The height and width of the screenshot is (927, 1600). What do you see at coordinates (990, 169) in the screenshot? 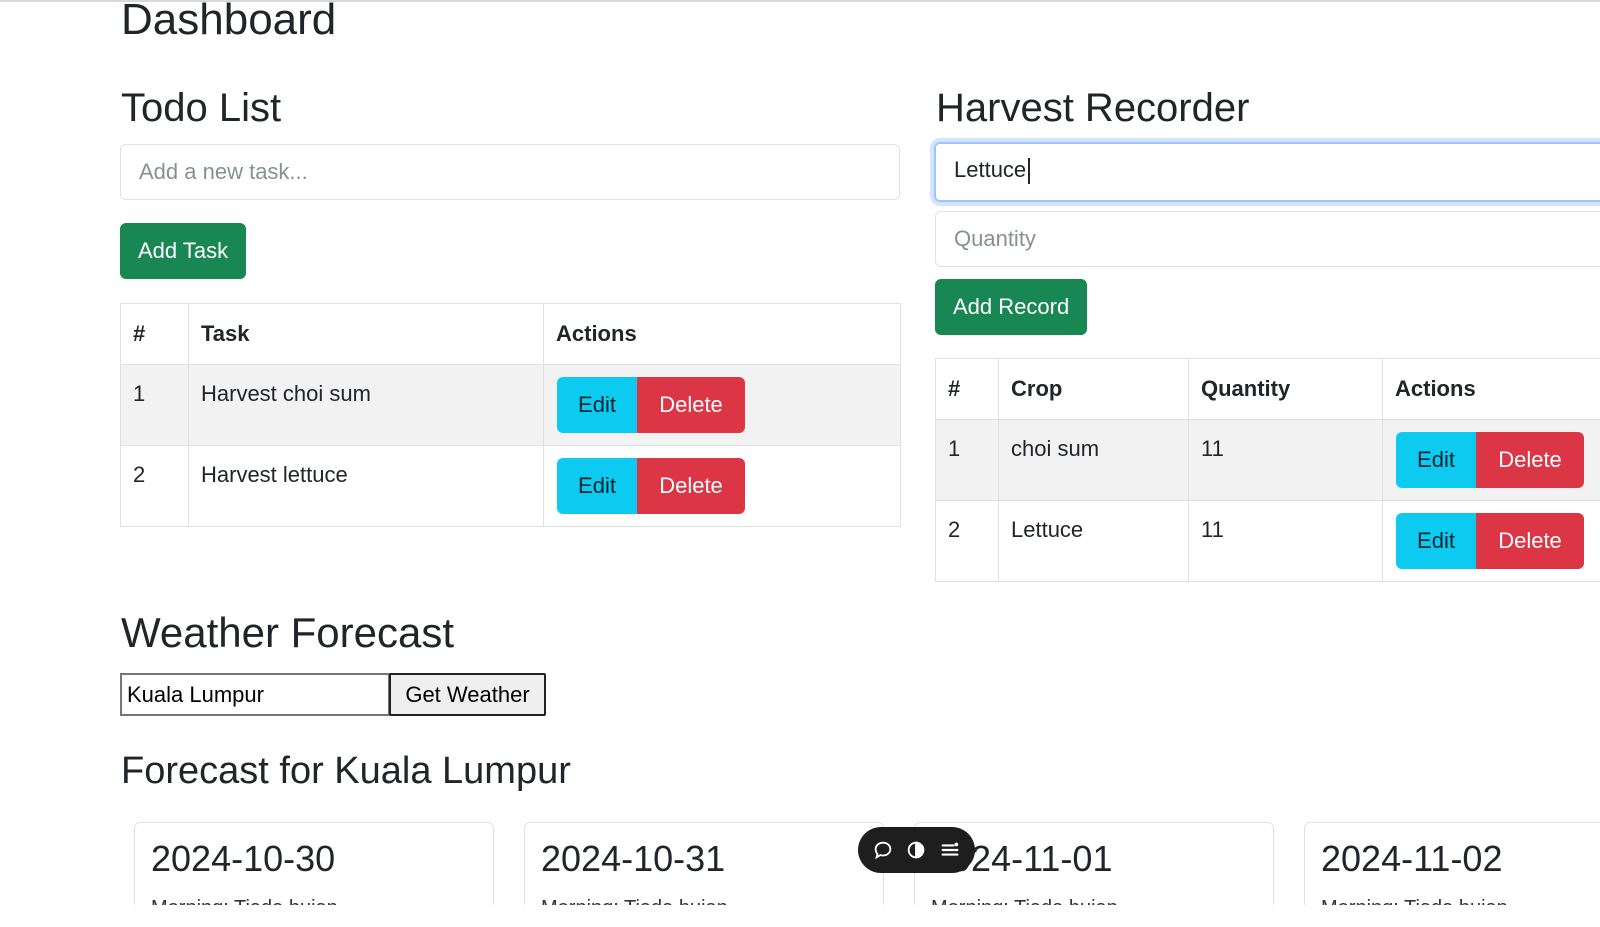
I see `crop-input-value: Lettuce` at bounding box center [990, 169].